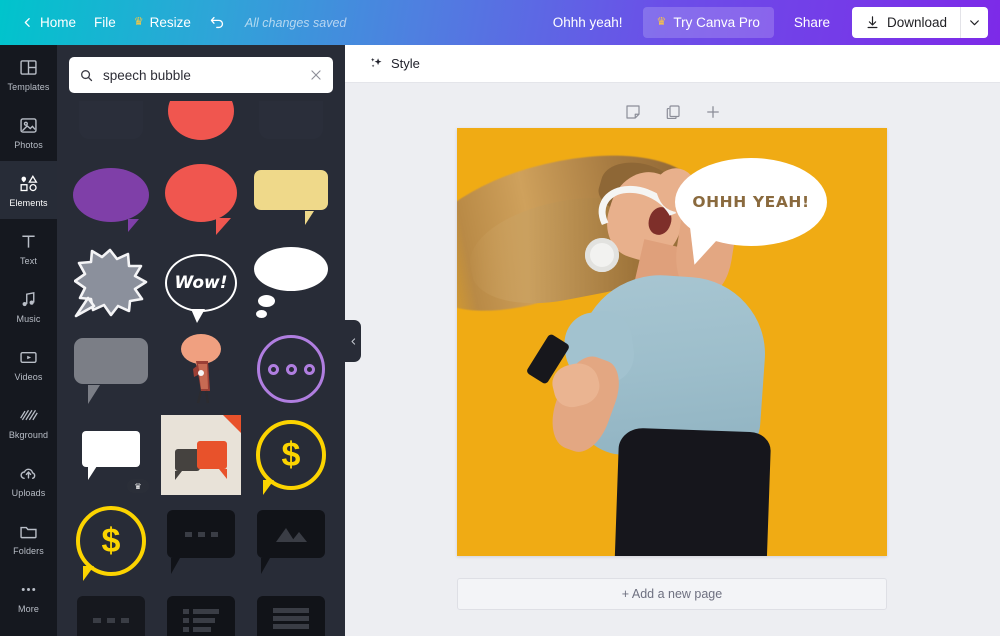 The image size is (1000, 636). I want to click on lines-icon, so click(291, 618).